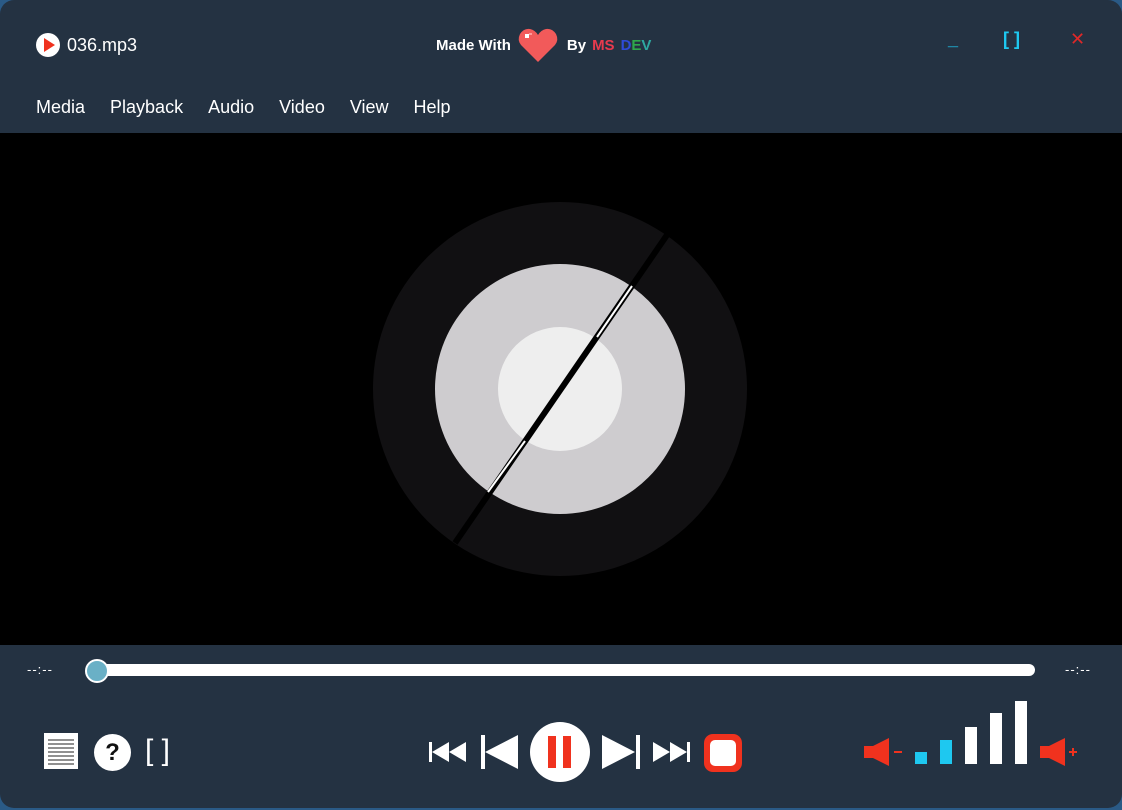 This screenshot has height=810, width=1122. I want to click on menu-playback: Playback, so click(146, 107).